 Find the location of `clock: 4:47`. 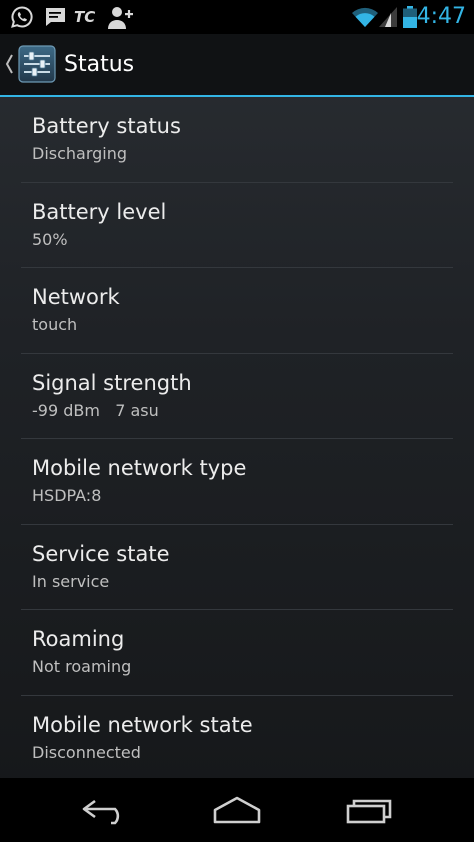

clock: 4:47 is located at coordinates (441, 16).